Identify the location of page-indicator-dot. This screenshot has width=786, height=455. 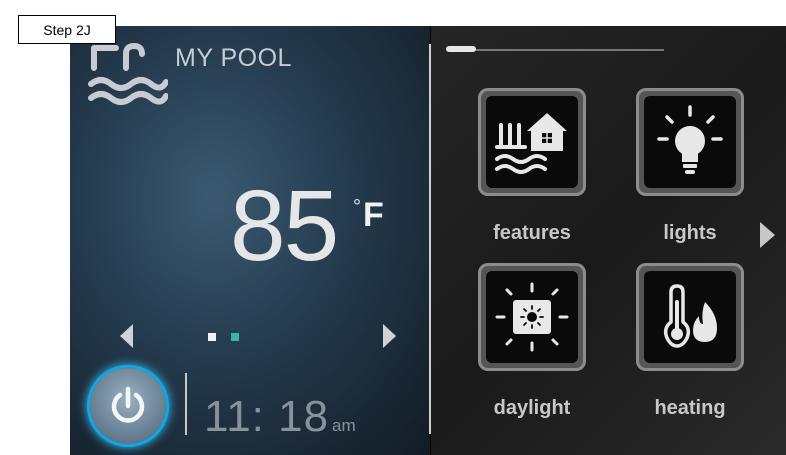
(212, 337).